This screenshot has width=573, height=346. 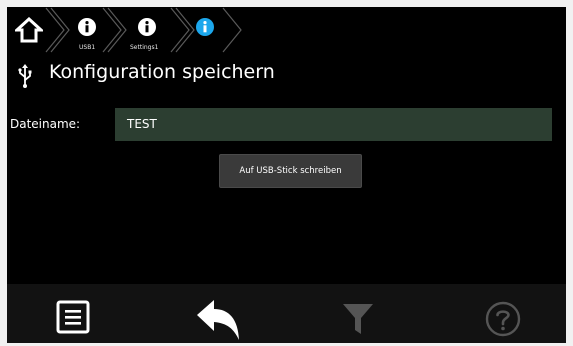 What do you see at coordinates (87, 47) in the screenshot?
I see `crumb-label-usb1: USB1` at bounding box center [87, 47].